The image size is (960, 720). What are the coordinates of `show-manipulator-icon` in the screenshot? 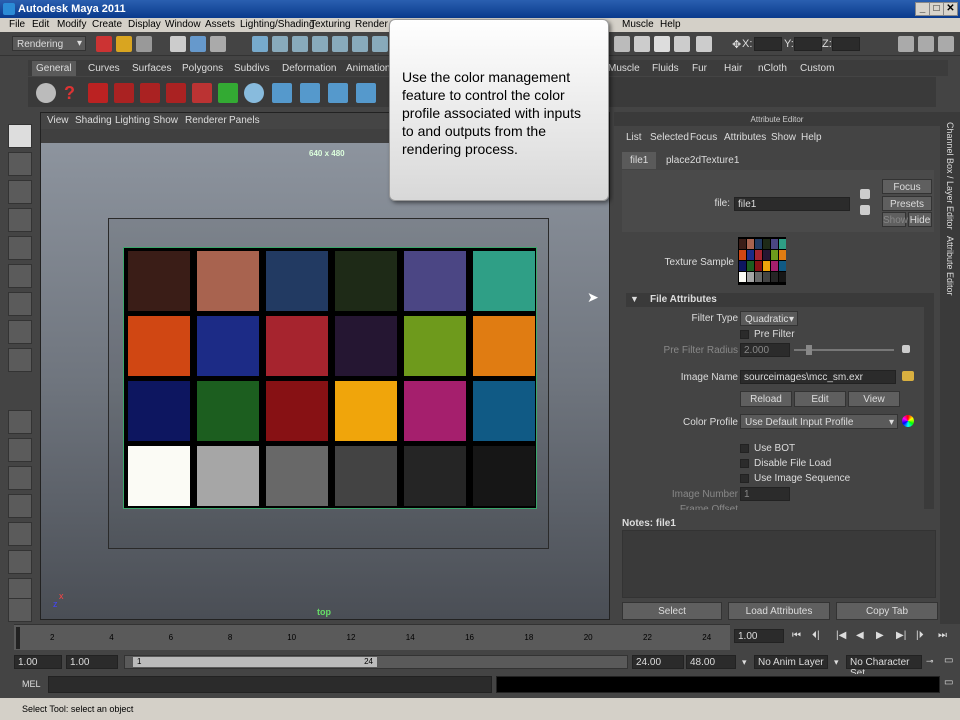 It's located at (20, 360).